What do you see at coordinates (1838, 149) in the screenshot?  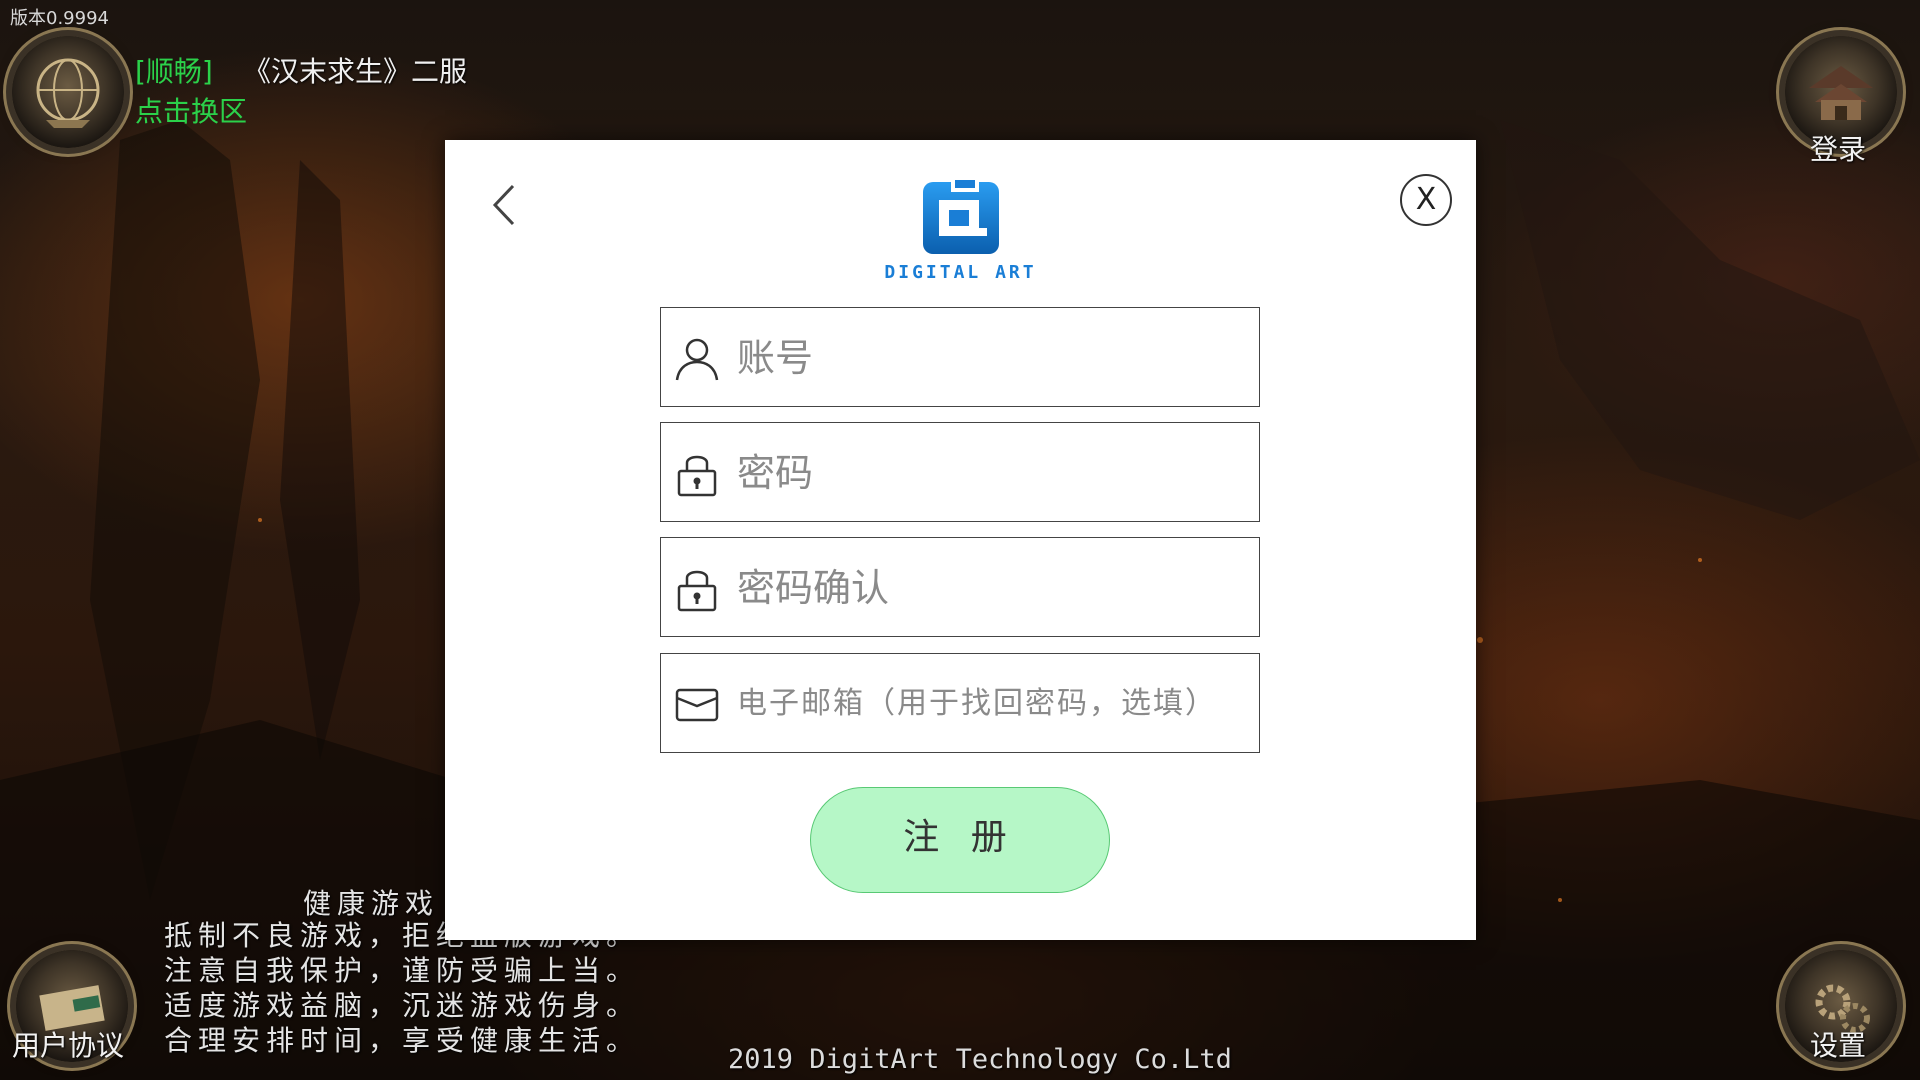 I see `login-label: 登录` at bounding box center [1838, 149].